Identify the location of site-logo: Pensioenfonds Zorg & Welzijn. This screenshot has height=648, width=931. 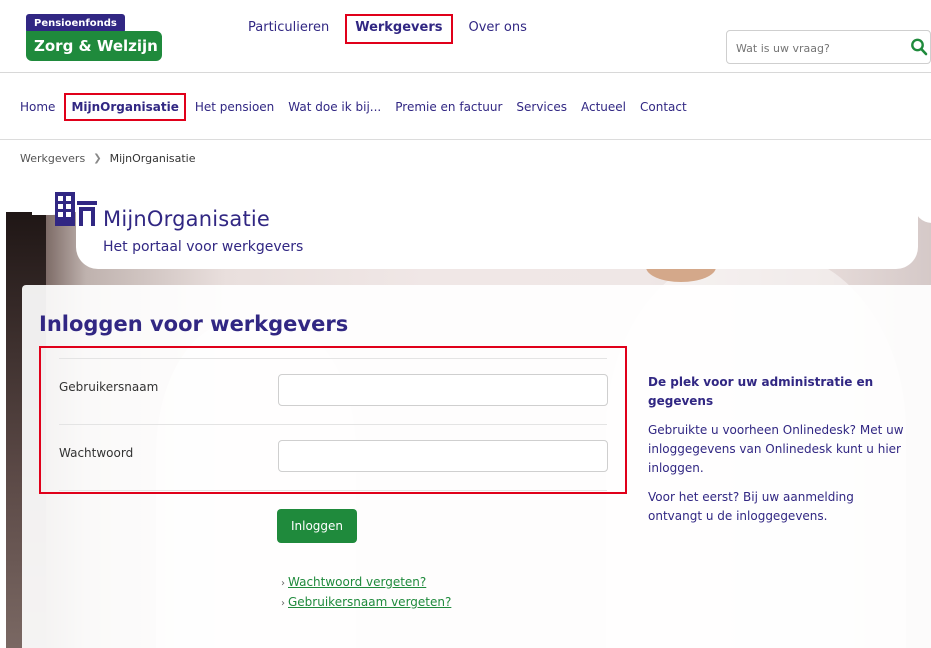
(94, 38).